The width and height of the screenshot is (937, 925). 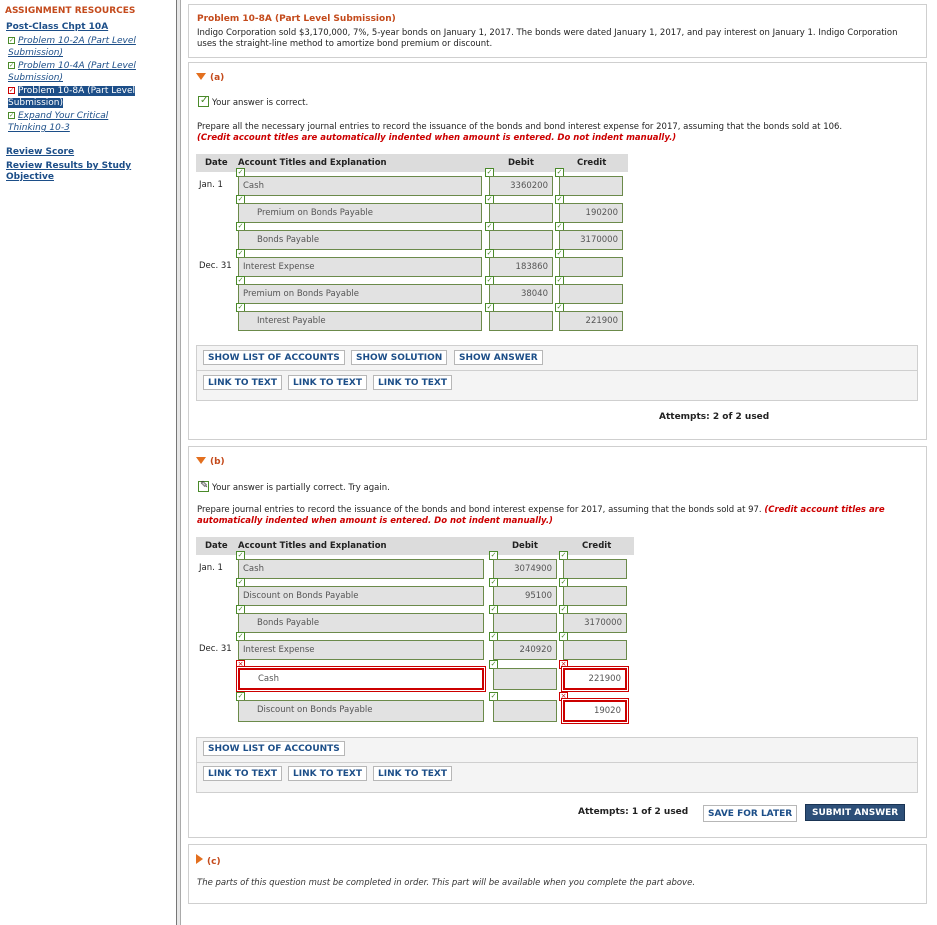 What do you see at coordinates (521, 186) in the screenshot?
I see `debit-input: 3360200` at bounding box center [521, 186].